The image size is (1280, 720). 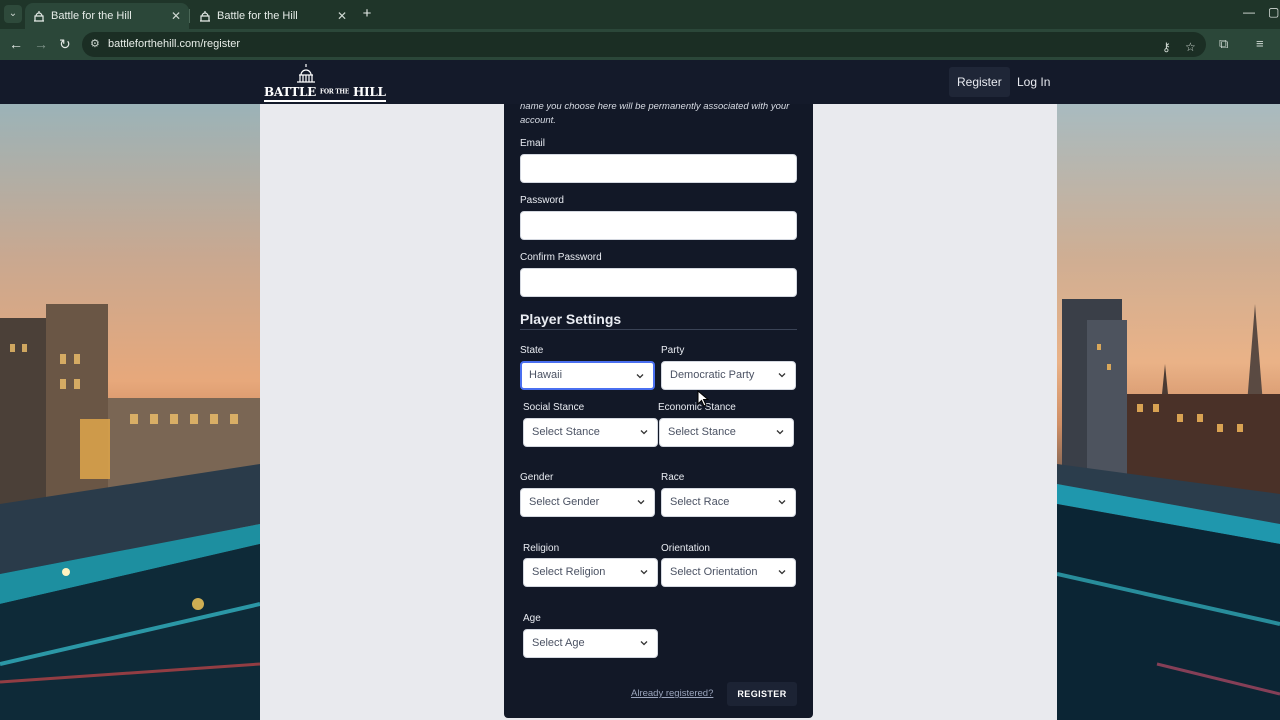 I want to click on confirm-password-label: Confirm Password, so click(x=561, y=257).